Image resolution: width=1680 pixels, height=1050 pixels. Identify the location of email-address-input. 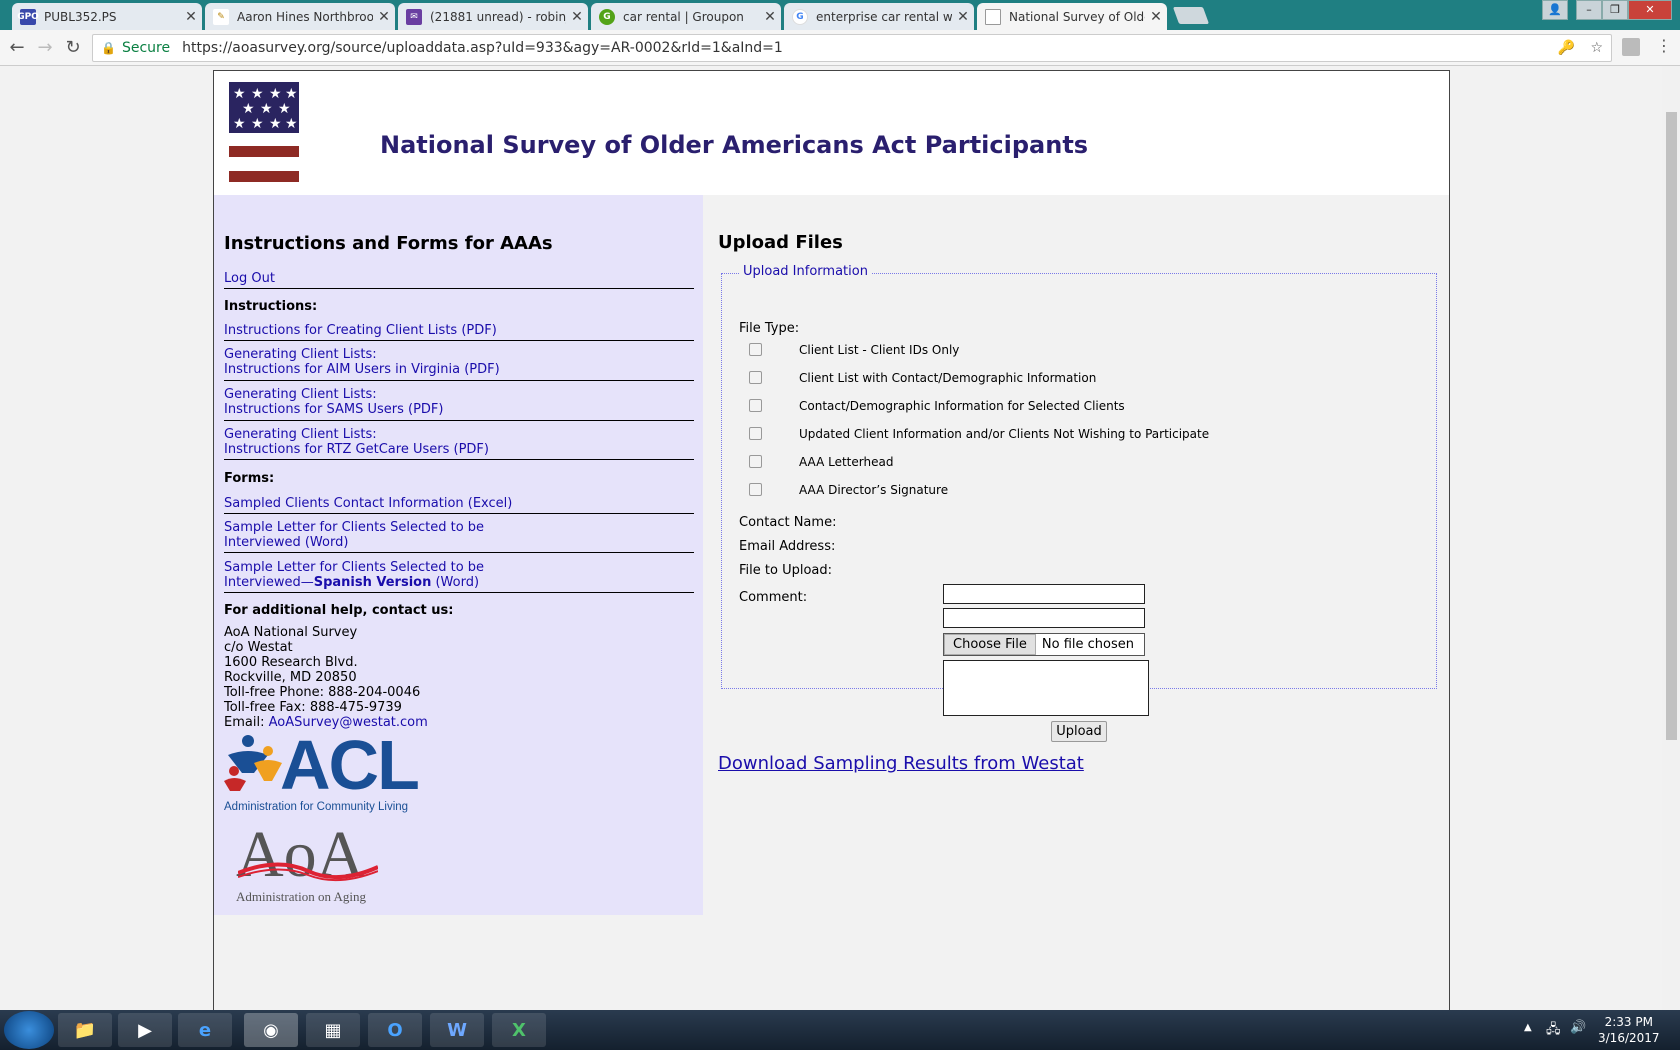
(1044, 618).